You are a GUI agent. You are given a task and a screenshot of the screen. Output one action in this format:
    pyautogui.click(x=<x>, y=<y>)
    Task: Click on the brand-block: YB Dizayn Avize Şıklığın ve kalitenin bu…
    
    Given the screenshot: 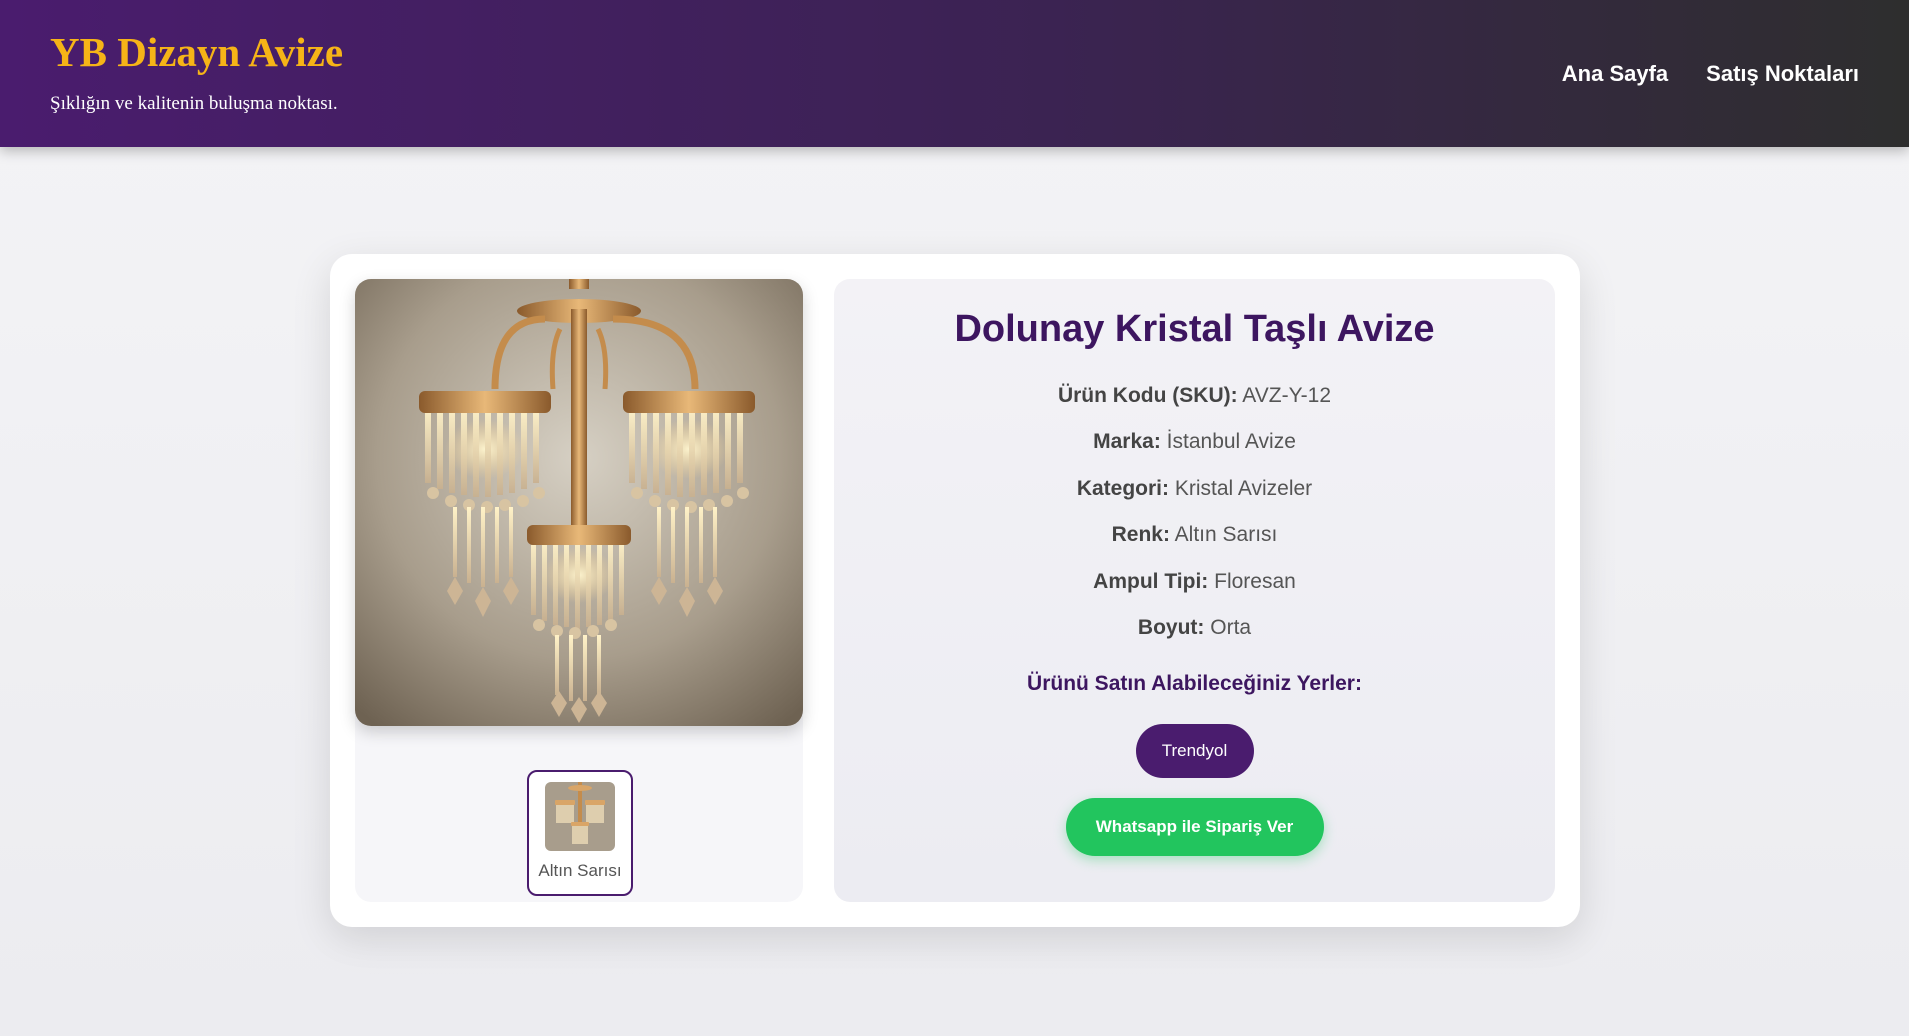 What is the action you would take?
    pyautogui.click(x=196, y=73)
    